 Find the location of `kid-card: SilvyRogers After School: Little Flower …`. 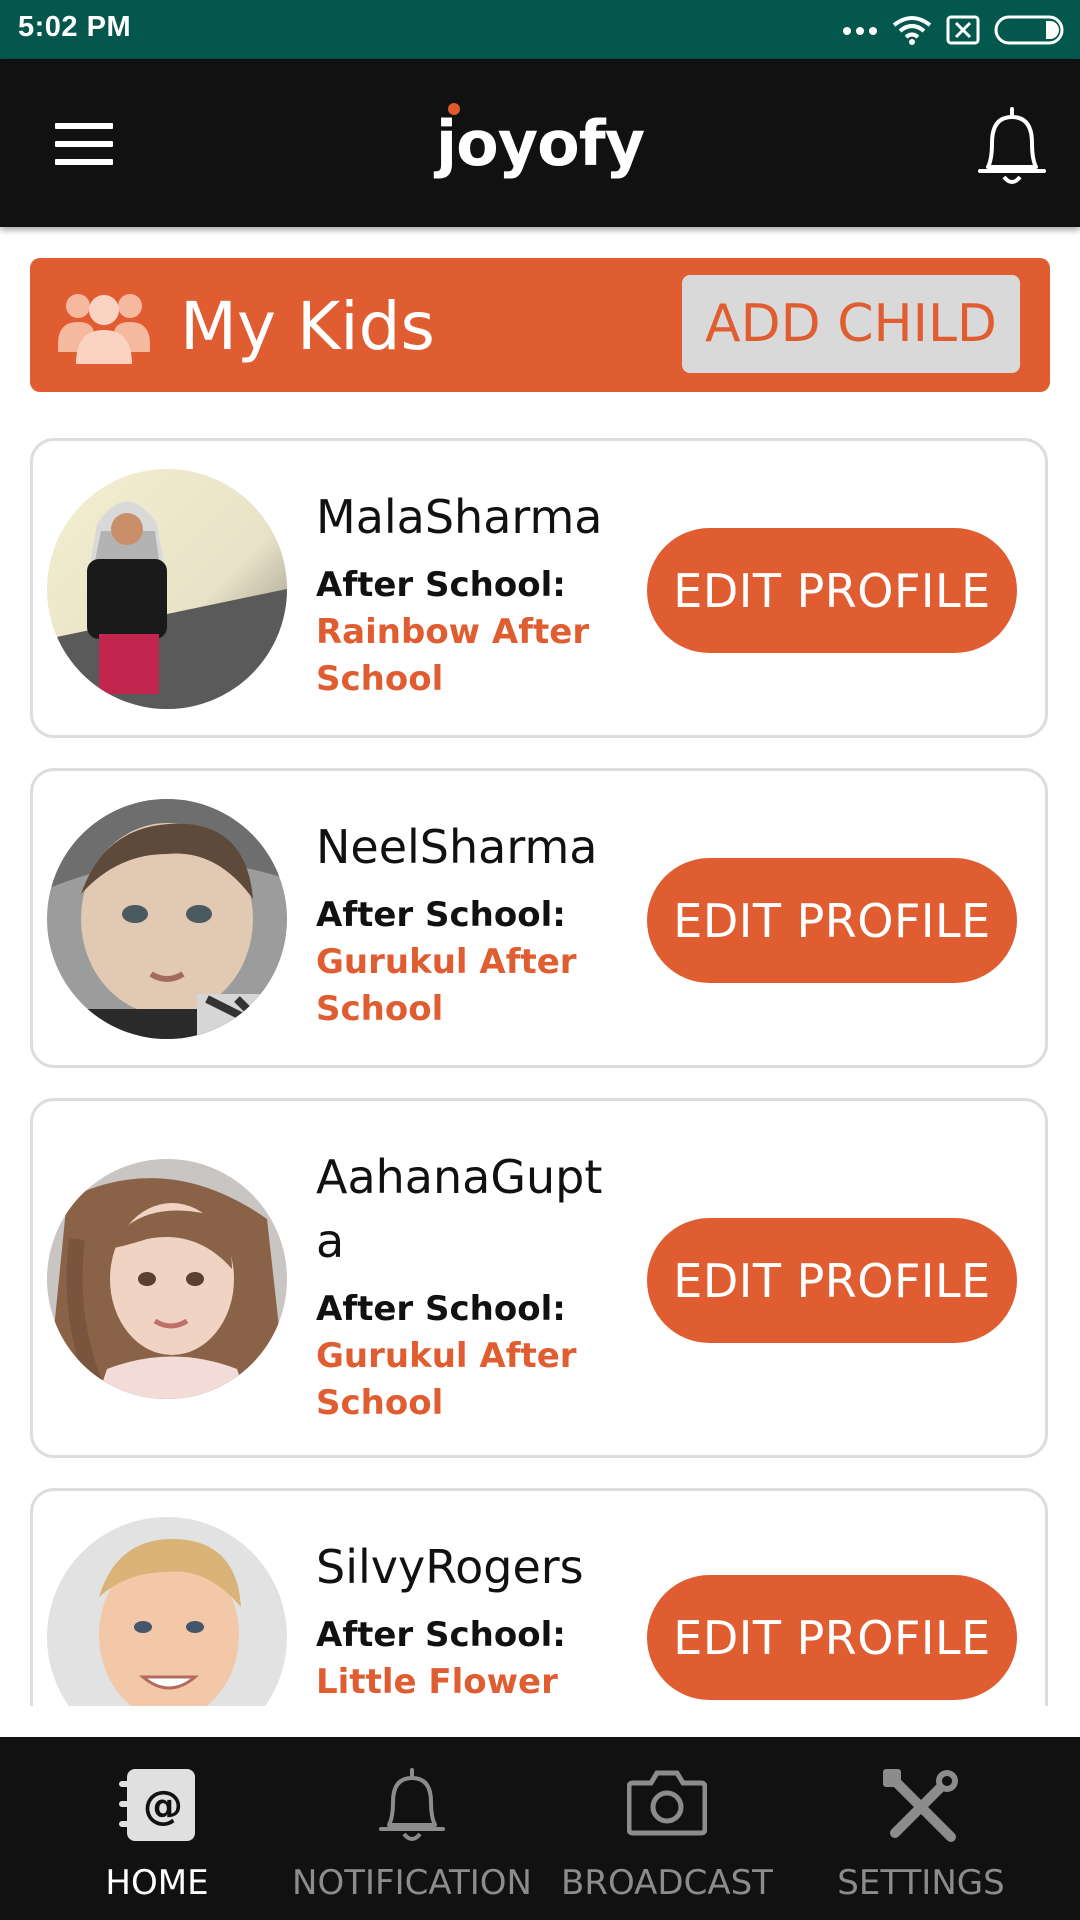

kid-card: SilvyRogers After School: Little Flower … is located at coordinates (539, 1597).